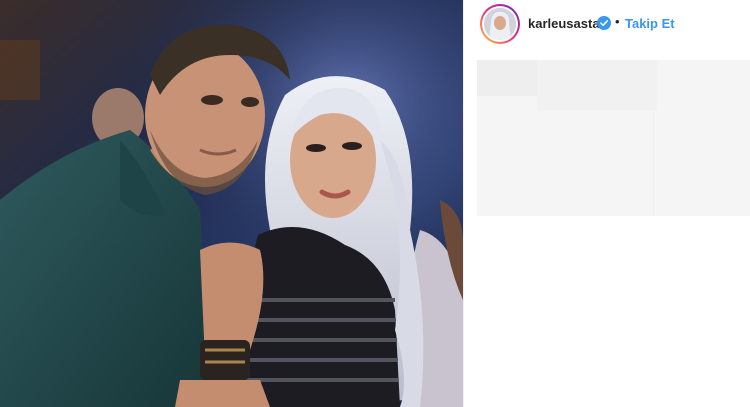 The height and width of the screenshot is (407, 750). Describe the element at coordinates (566, 23) in the screenshot. I see `username-link: karleusastar` at that location.